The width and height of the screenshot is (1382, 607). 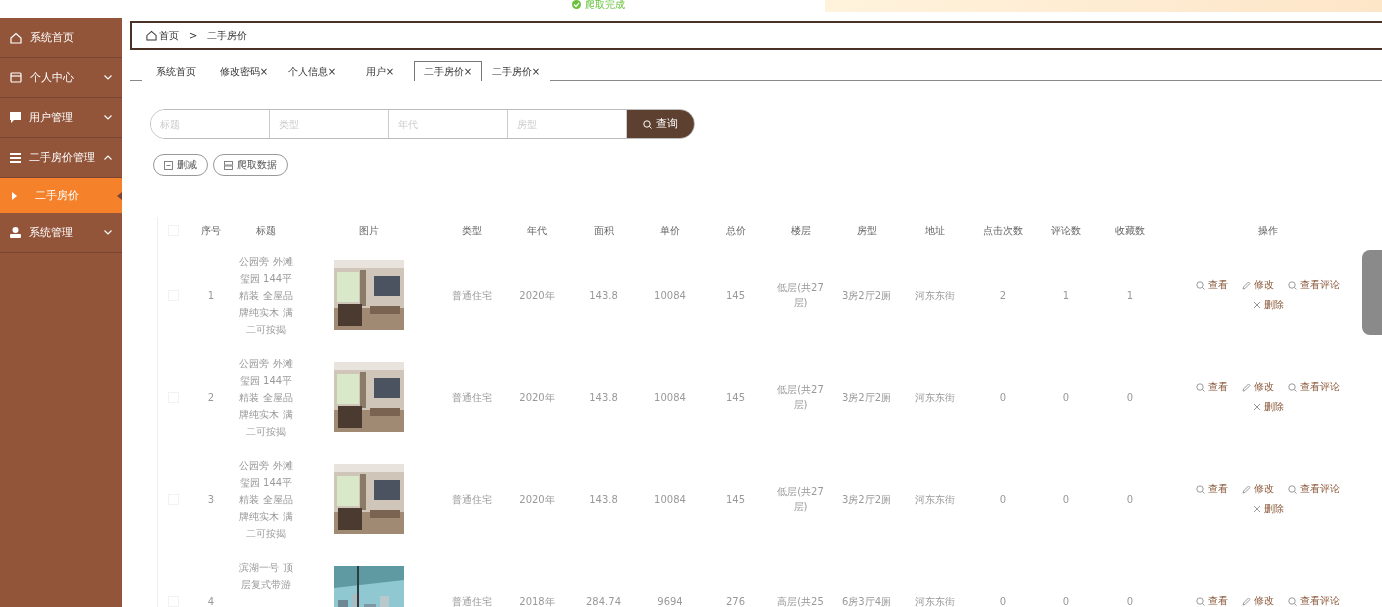 What do you see at coordinates (670, 499) in the screenshot?
I see `table-cell-text: 10084` at bounding box center [670, 499].